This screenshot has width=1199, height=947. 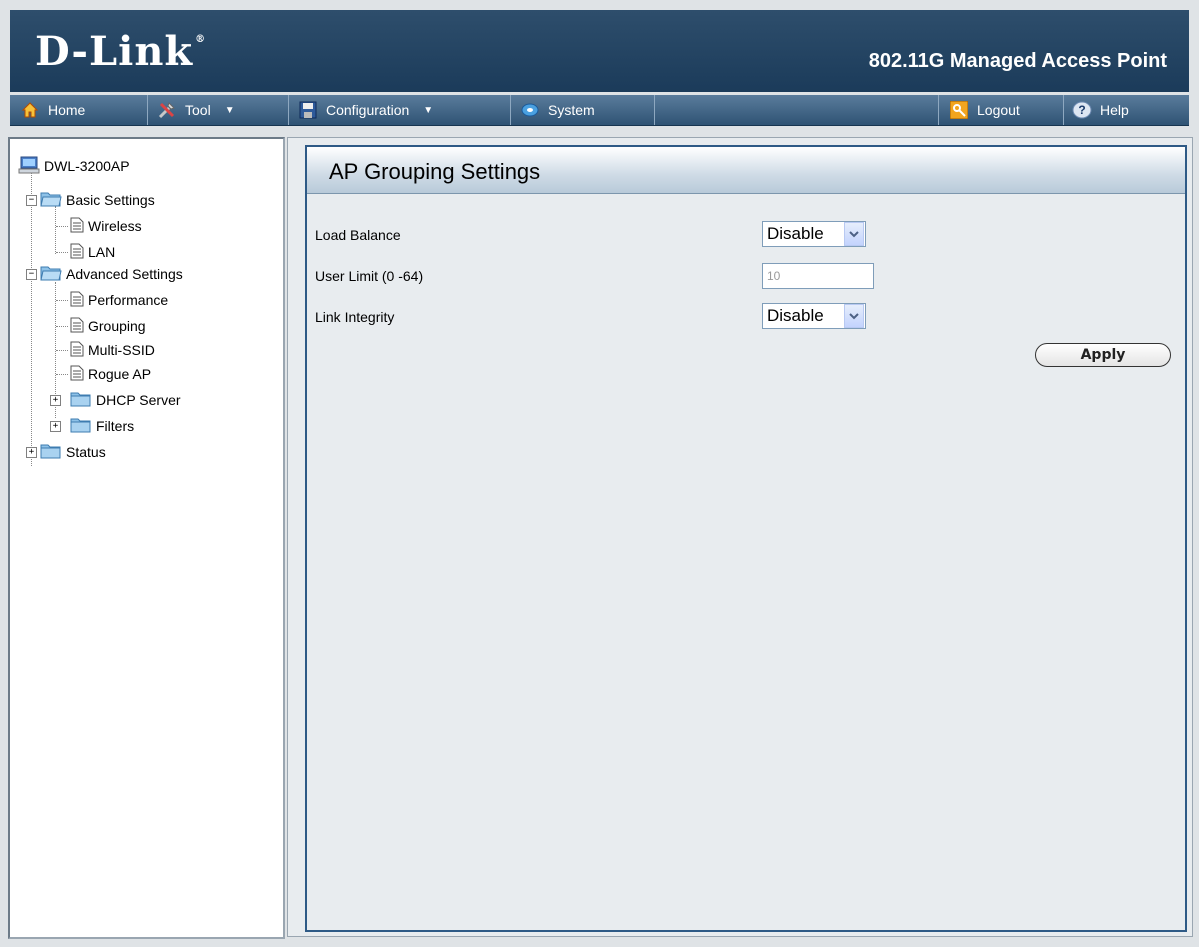 I want to click on tree-dhcp-server: + DHCP Server, so click(x=115, y=400).